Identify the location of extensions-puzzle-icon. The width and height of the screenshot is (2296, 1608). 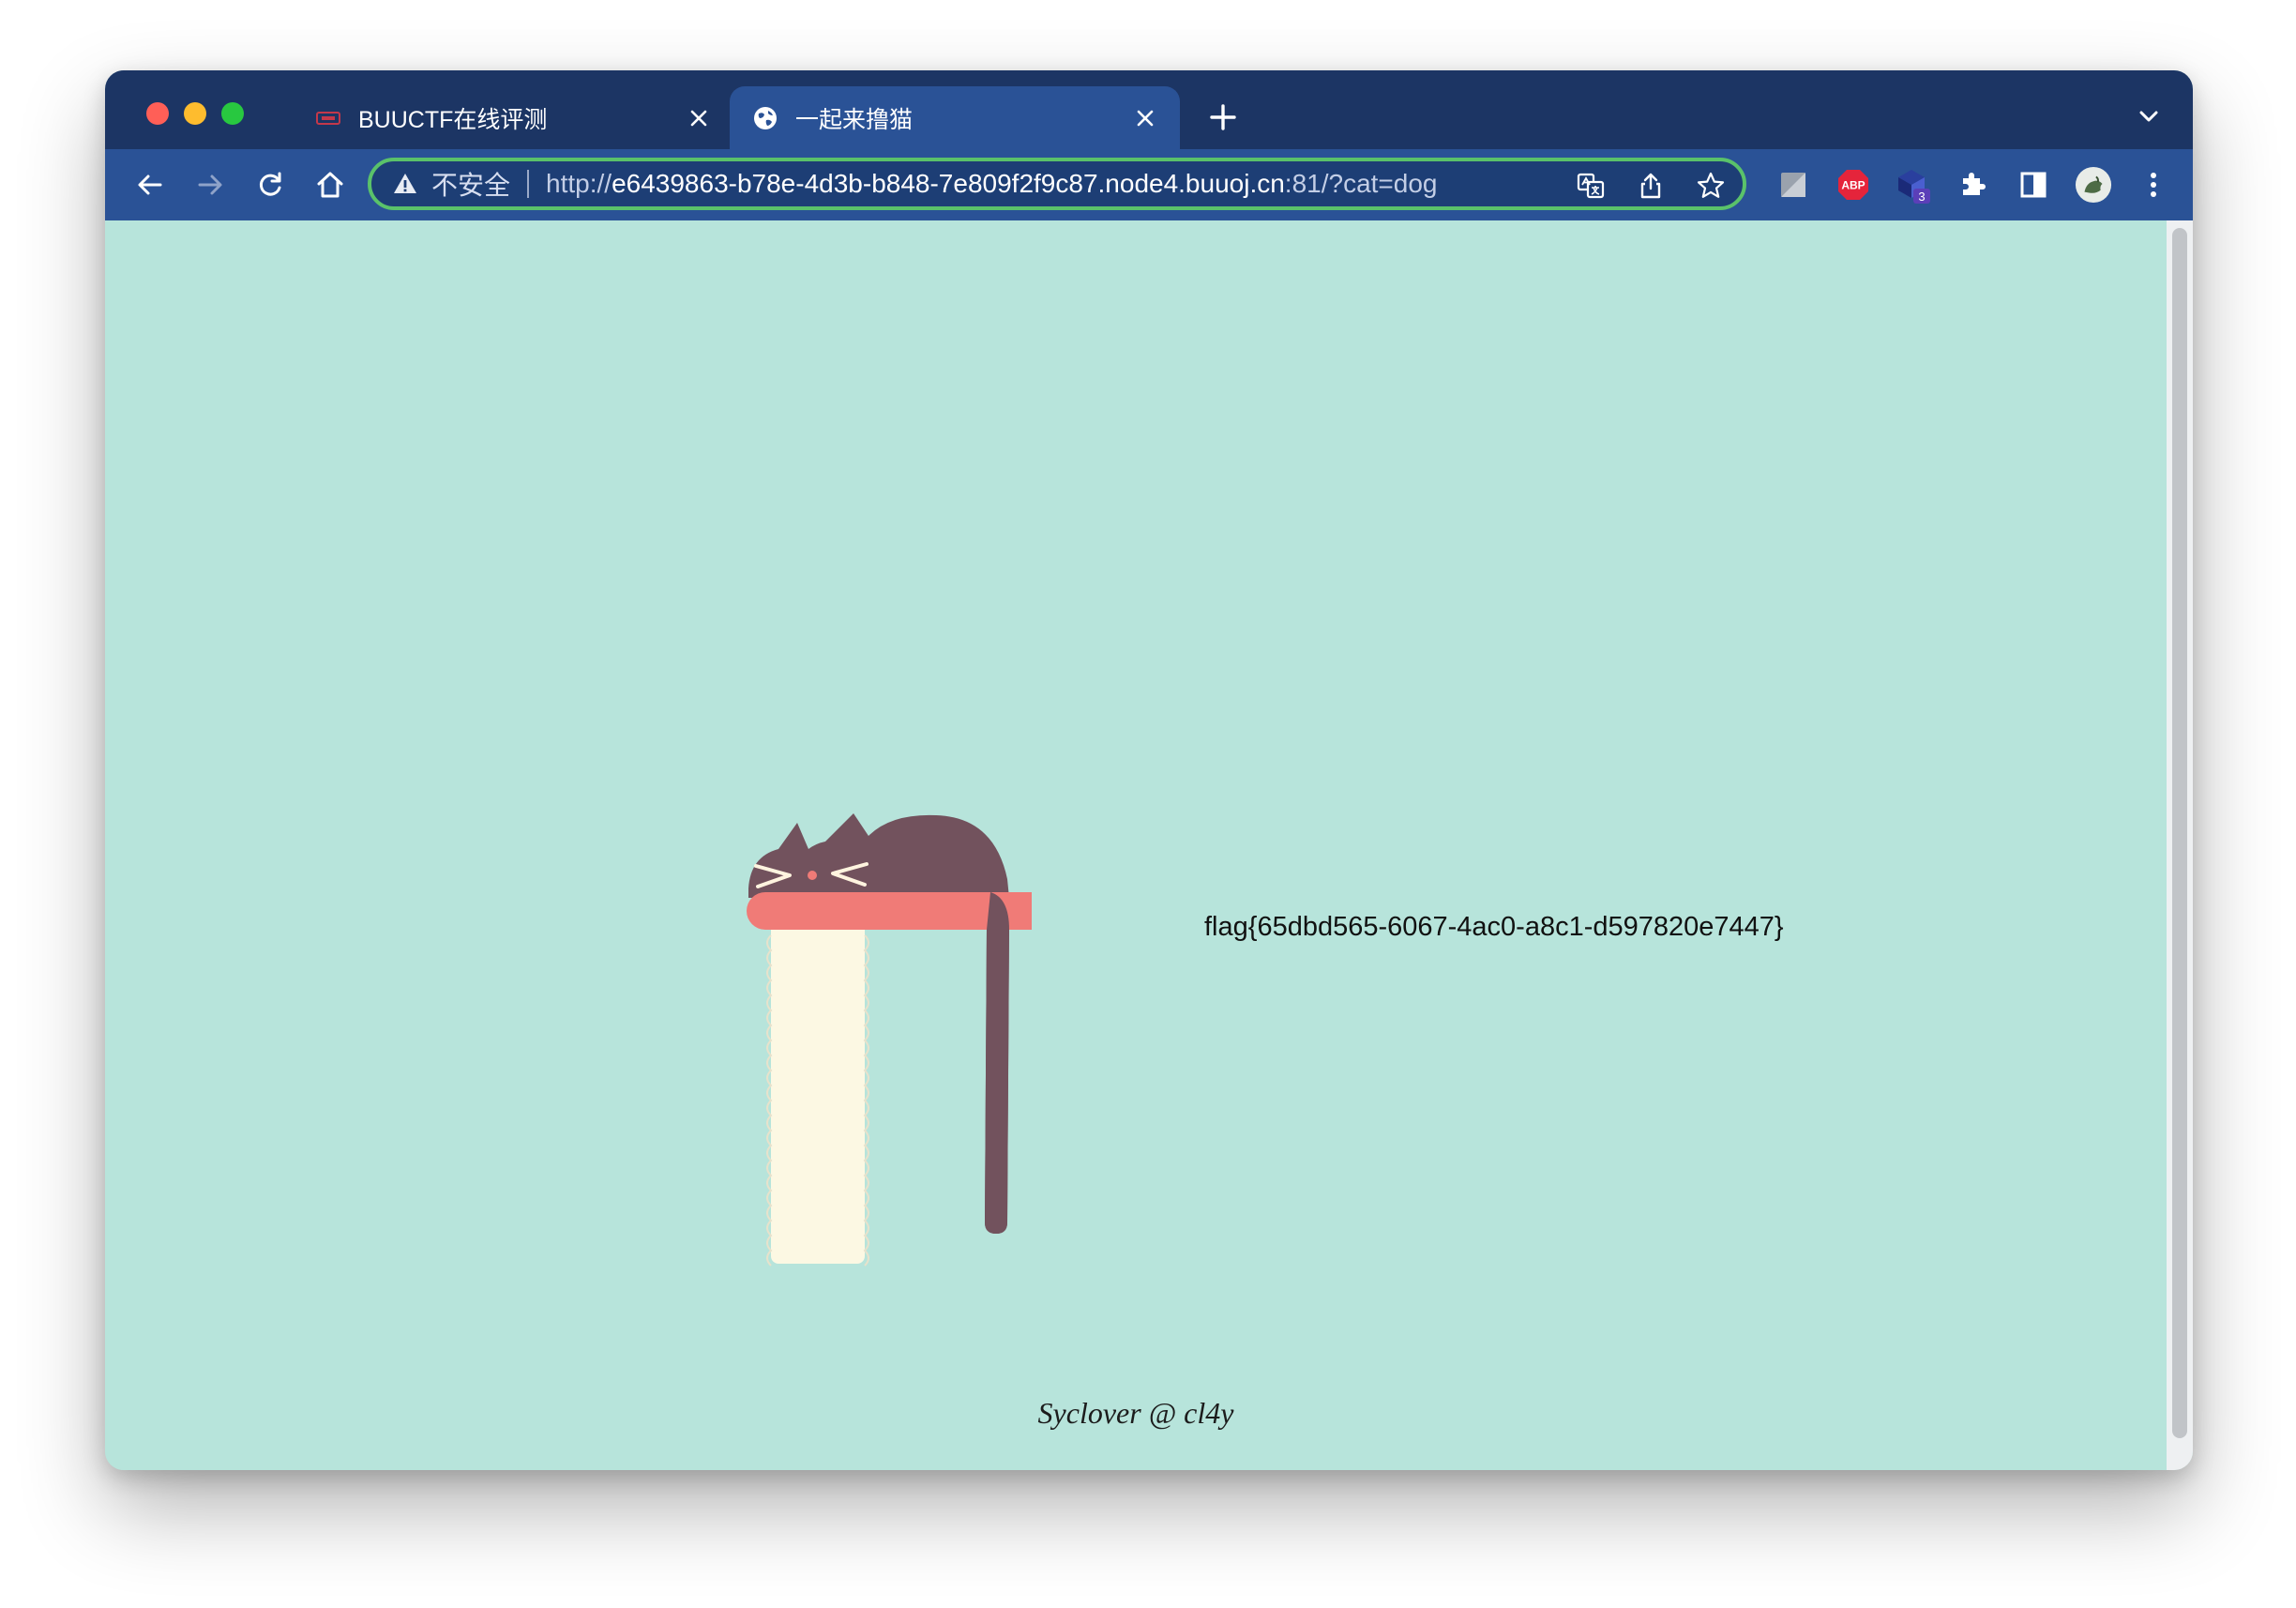
(1973, 185).